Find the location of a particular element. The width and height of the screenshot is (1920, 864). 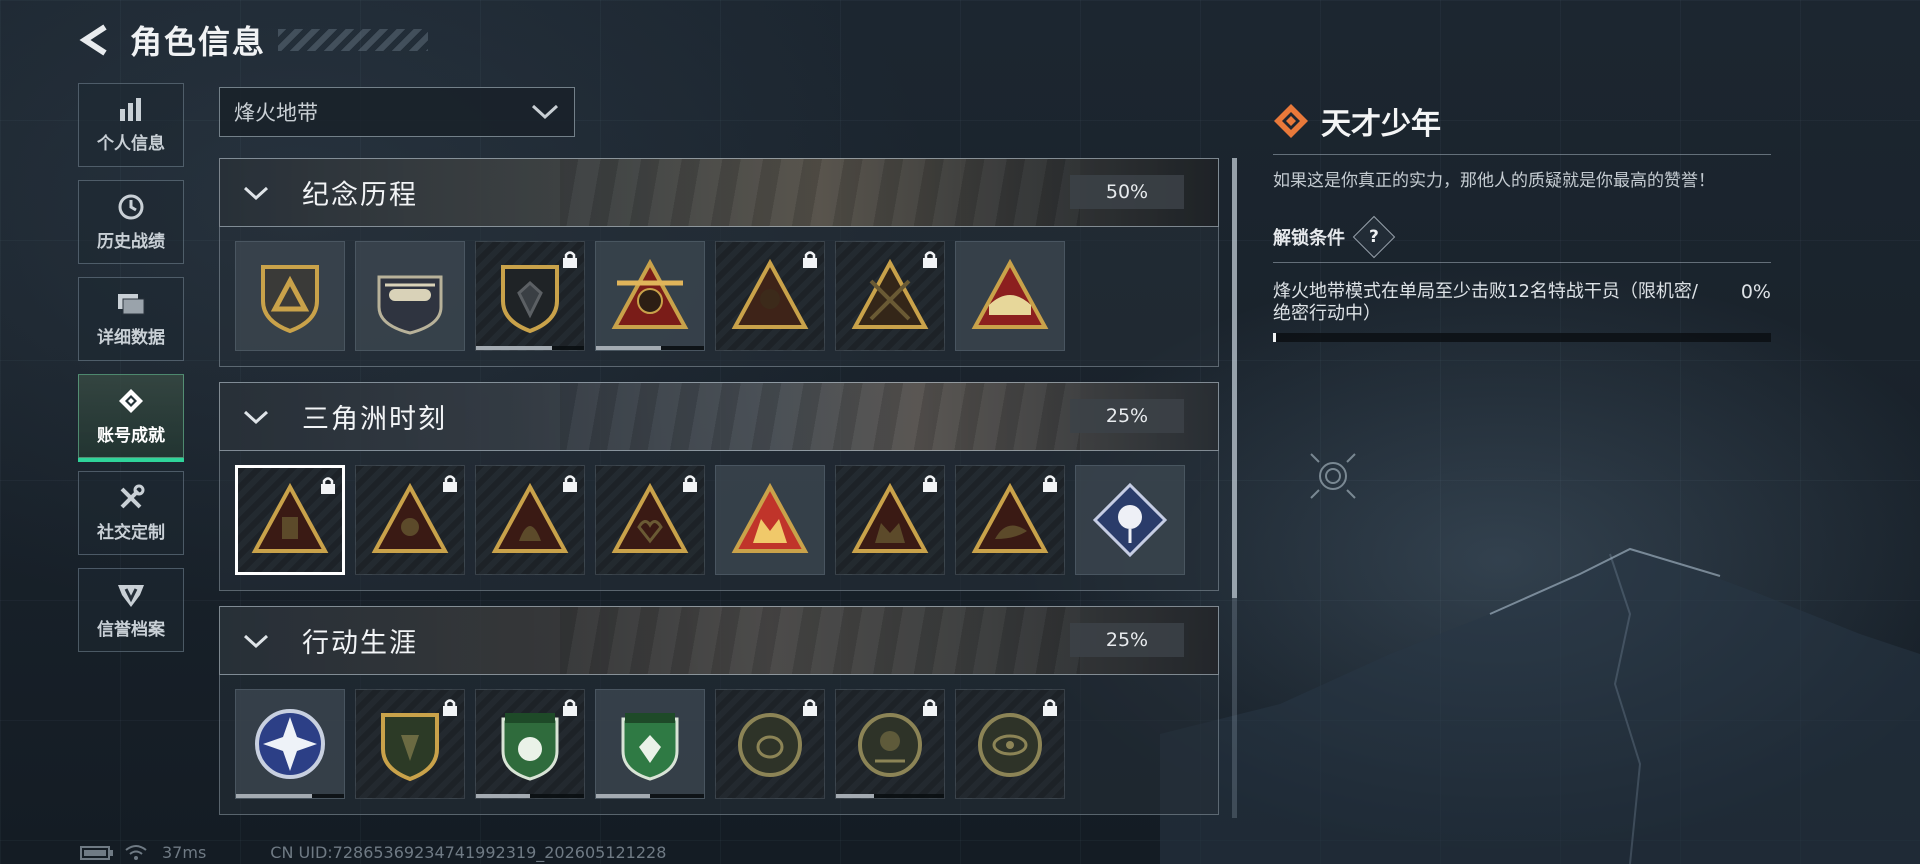

achievement-icon is located at coordinates (131, 400).